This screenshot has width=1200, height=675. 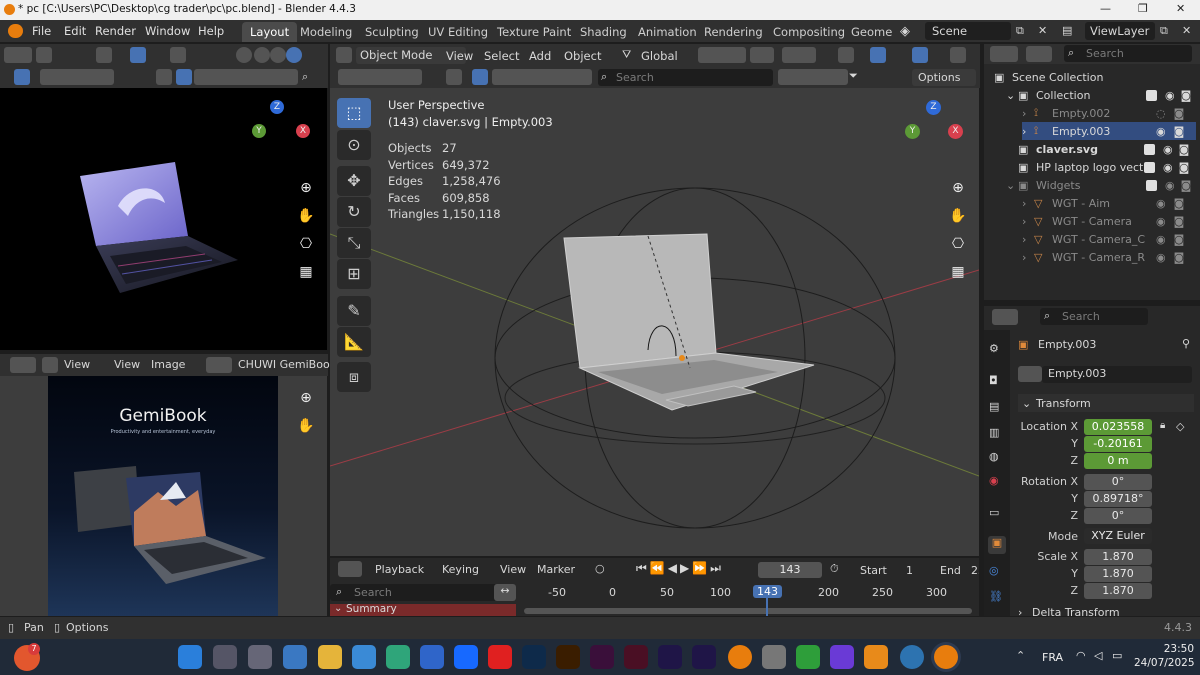 What do you see at coordinates (211, 31) in the screenshot?
I see `menu-help: Help` at bounding box center [211, 31].